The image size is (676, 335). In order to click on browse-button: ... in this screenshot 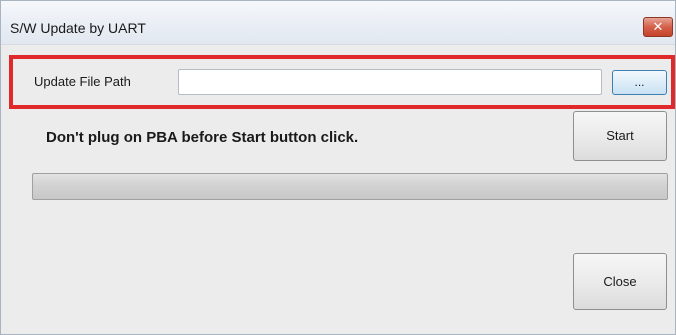, I will do `click(639, 82)`.